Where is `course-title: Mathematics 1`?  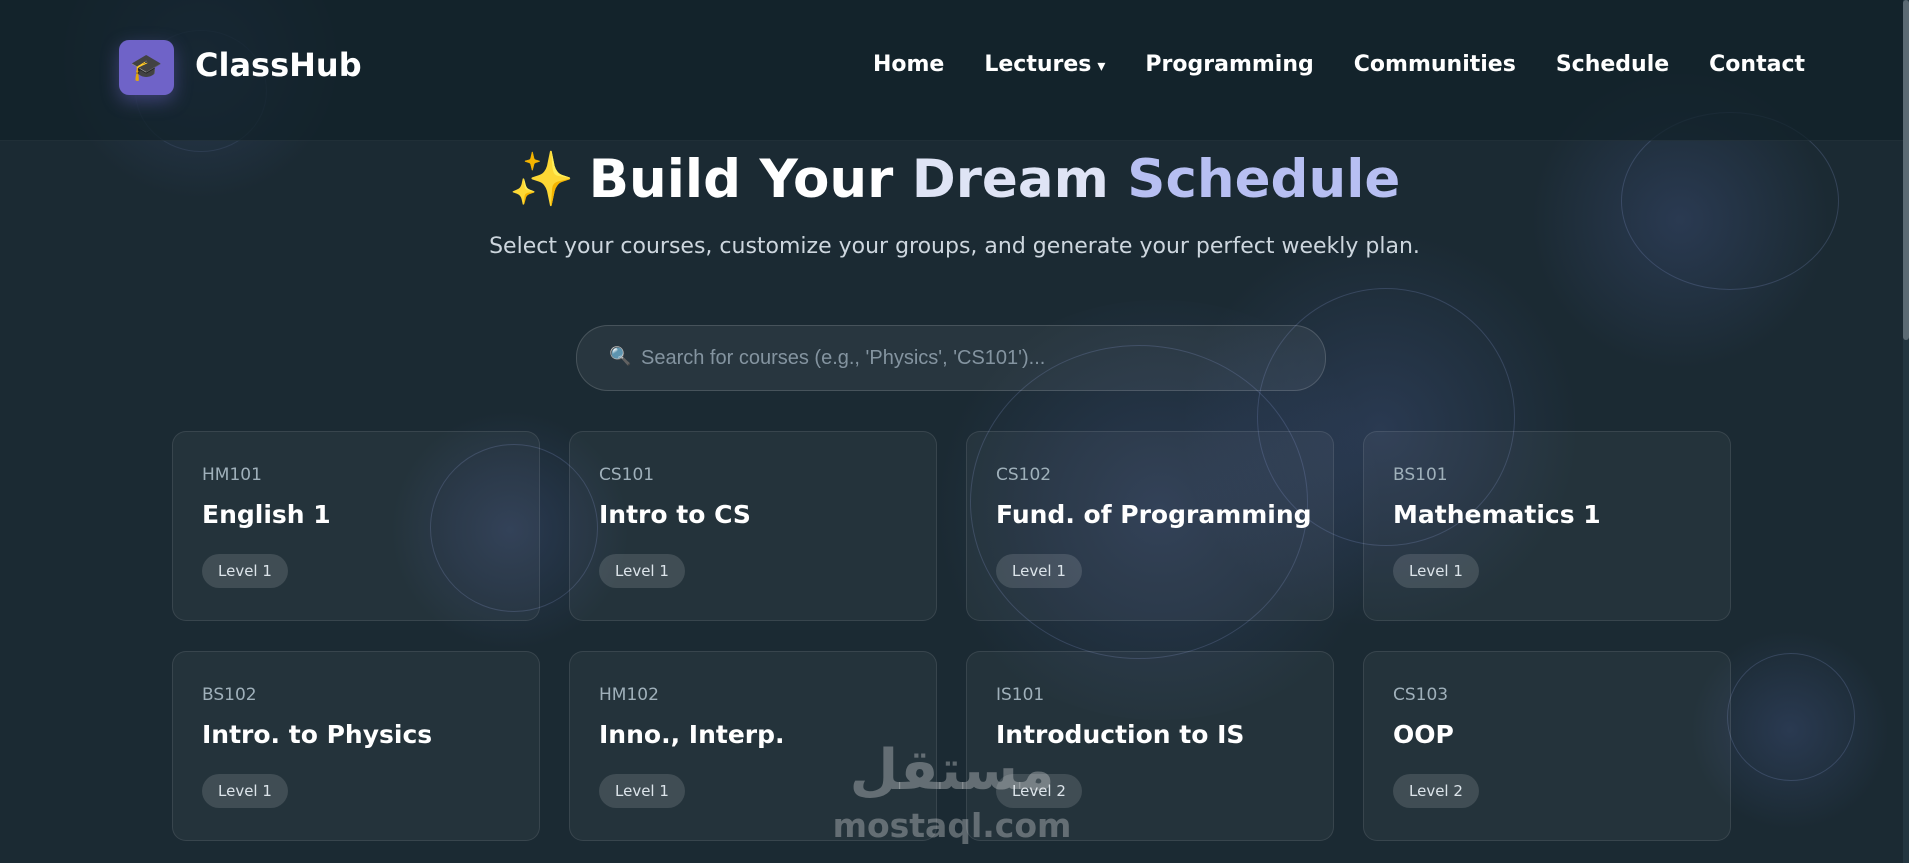 course-title: Mathematics 1 is located at coordinates (1497, 514).